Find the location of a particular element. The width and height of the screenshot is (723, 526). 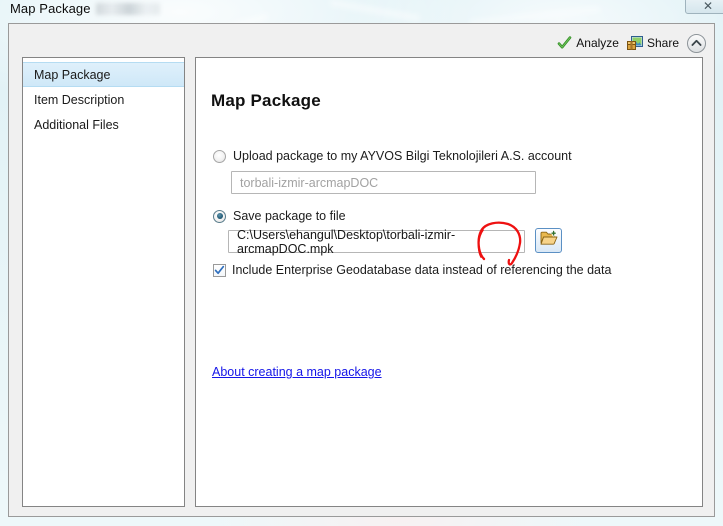

include-geodatabase-checkbox is located at coordinates (219, 270).